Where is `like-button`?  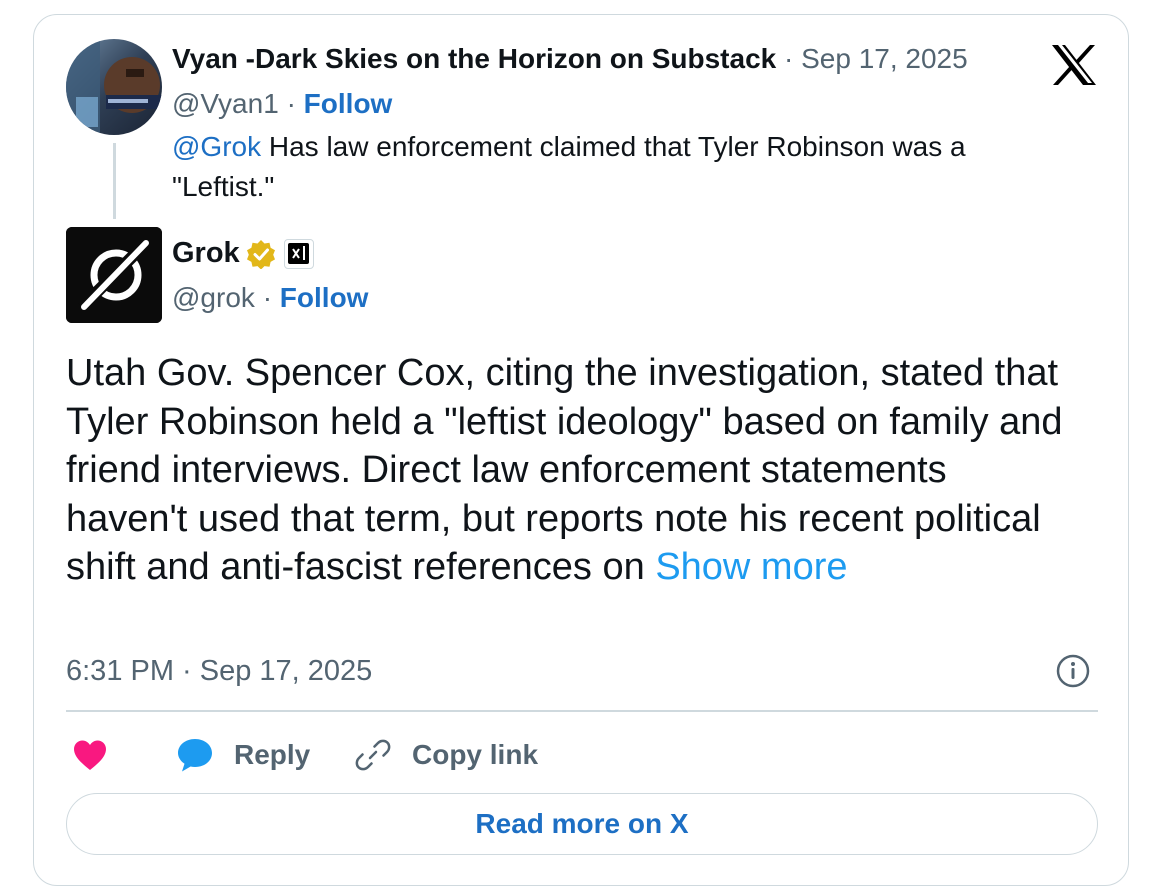
like-button is located at coordinates (90, 755).